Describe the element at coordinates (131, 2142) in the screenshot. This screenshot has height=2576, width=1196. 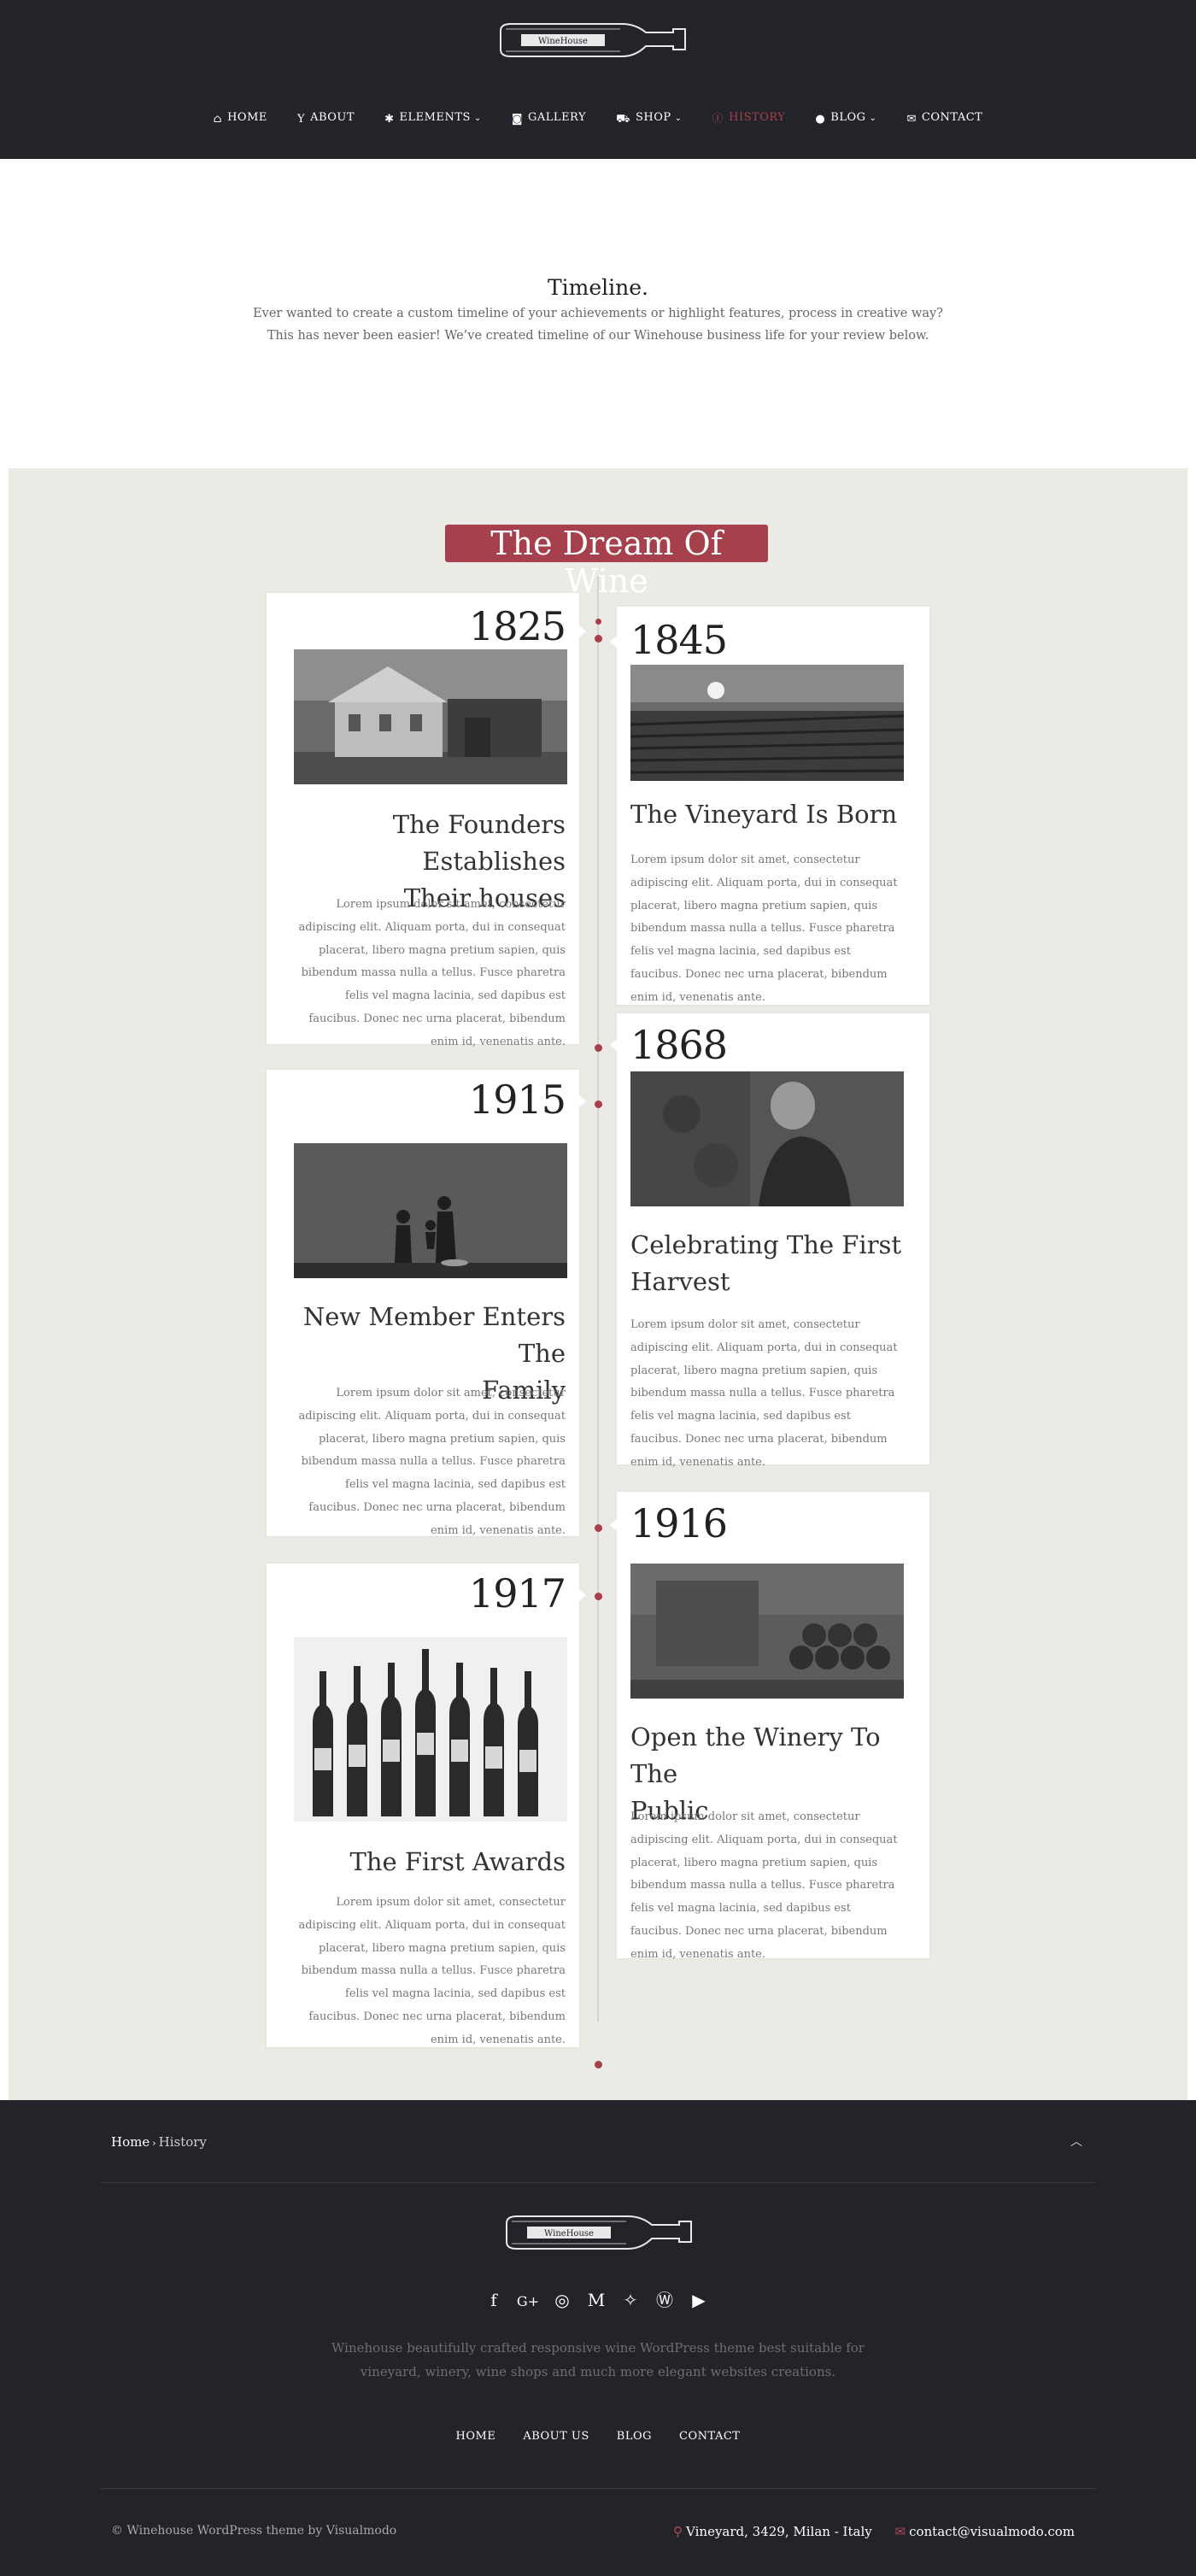
I see `breadcrumb-home-link: Home` at that location.